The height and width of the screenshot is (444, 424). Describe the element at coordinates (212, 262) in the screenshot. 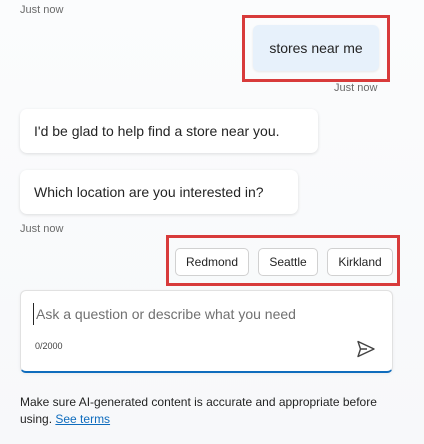

I see `suggestion-chip-redmond: Redmond` at that location.